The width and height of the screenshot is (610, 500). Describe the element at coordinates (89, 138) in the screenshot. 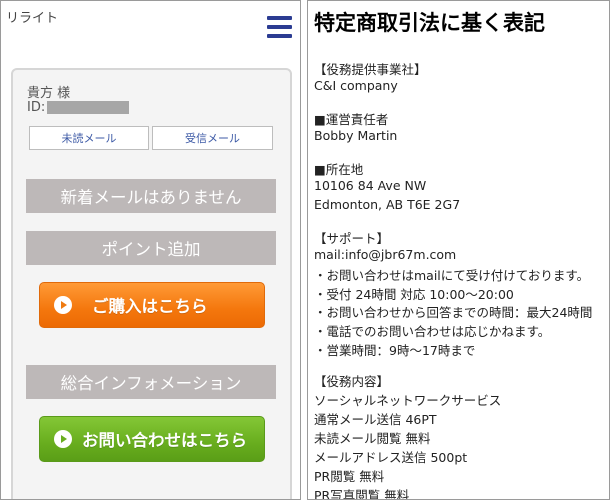

I see `unread-mail-button: 未読メール` at that location.